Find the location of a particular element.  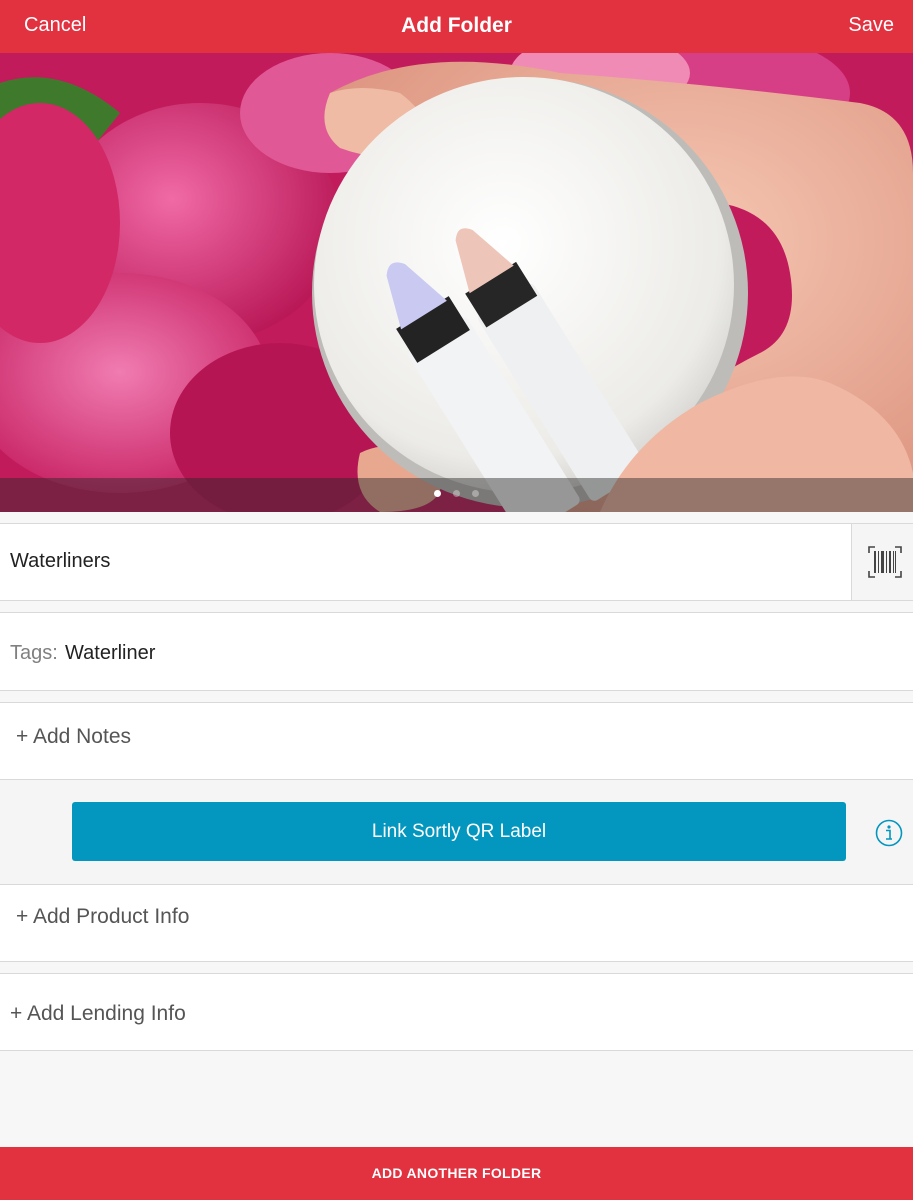

carousel-pager is located at coordinates (456, 495).